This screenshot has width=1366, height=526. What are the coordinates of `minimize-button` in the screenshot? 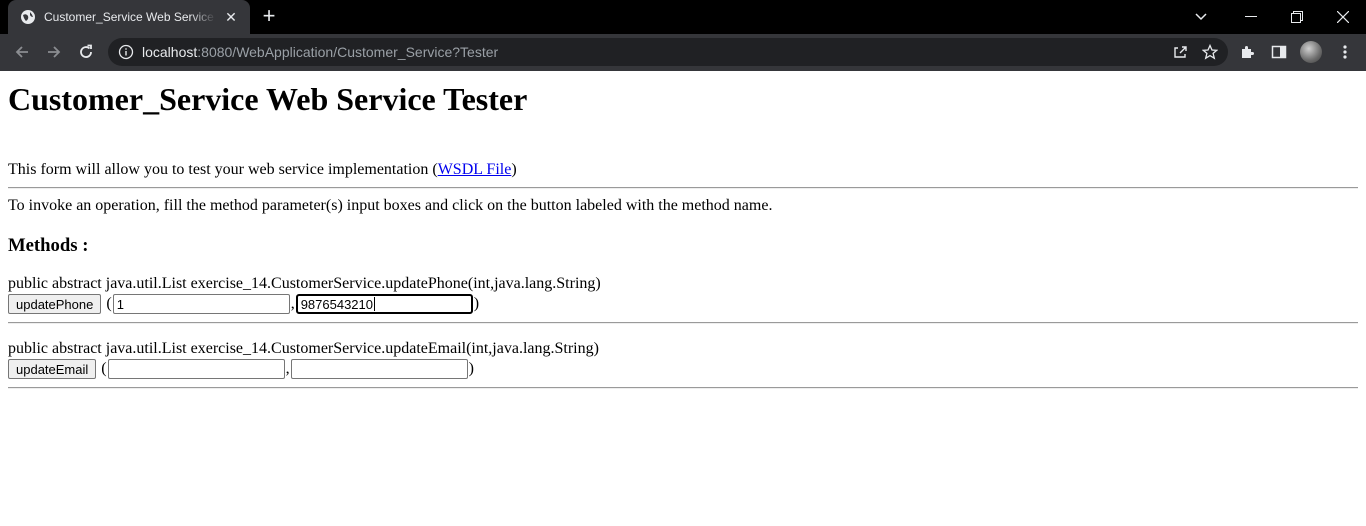 It's located at (1251, 17).